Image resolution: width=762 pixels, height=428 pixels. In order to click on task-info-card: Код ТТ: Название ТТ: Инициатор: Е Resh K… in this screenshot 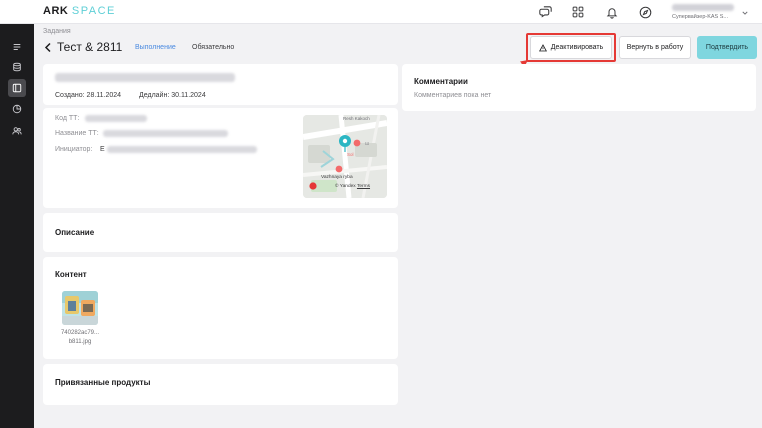, I will do `click(220, 158)`.